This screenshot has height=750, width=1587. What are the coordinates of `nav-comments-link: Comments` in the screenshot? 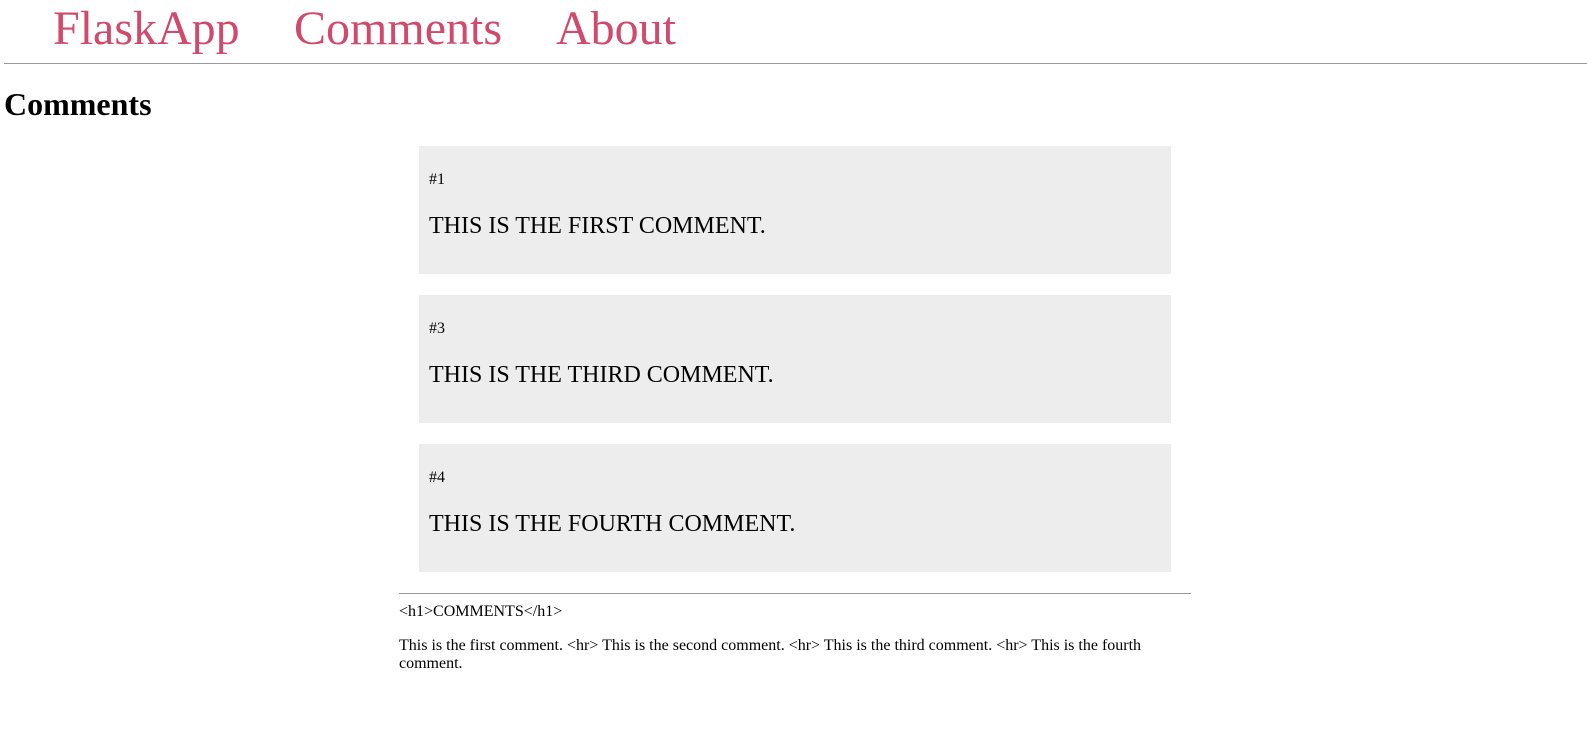 It's located at (398, 29).